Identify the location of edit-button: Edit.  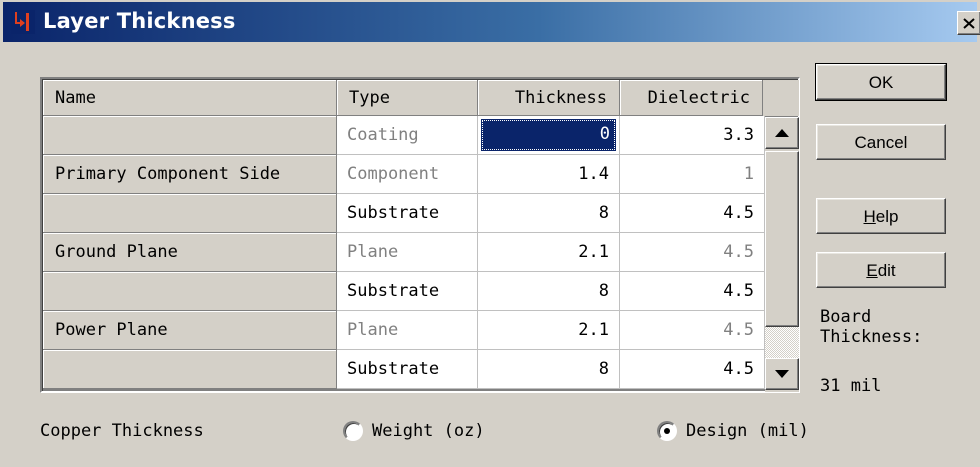
(881, 270).